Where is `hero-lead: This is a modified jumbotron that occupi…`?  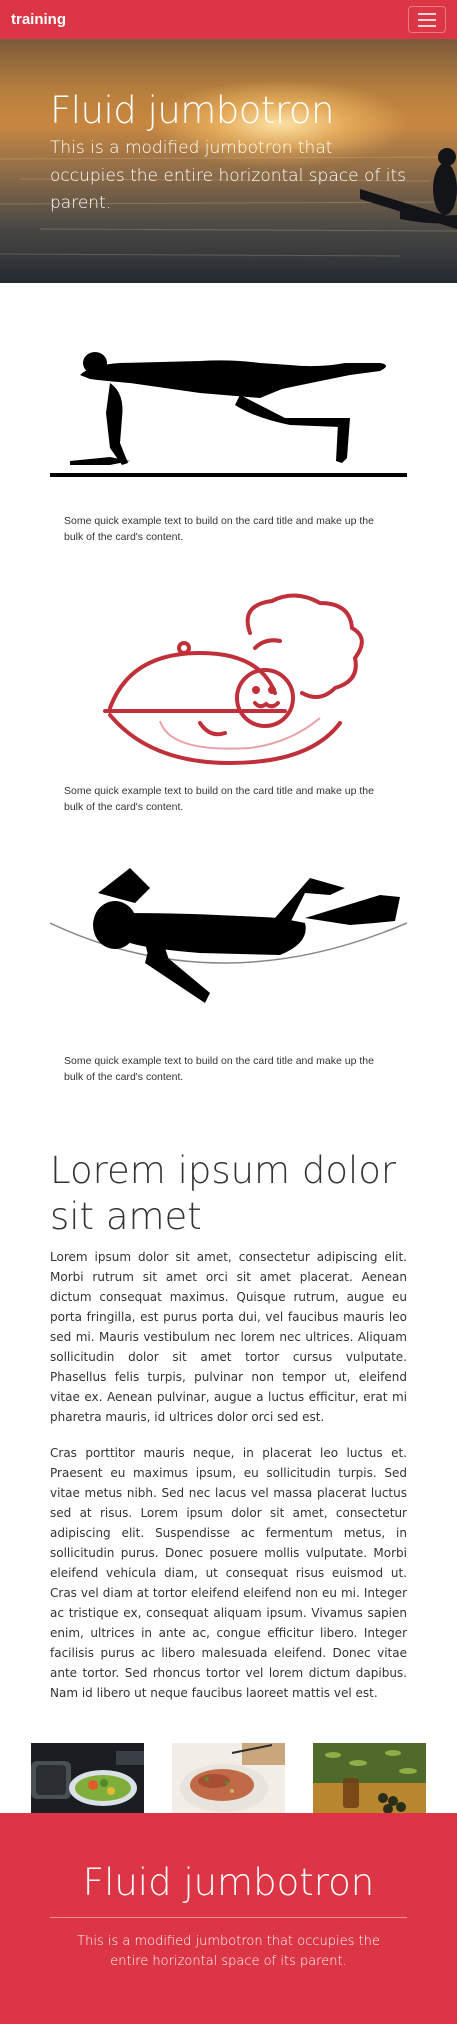
hero-lead: This is a modified jumbotron that occupi… is located at coordinates (228, 175).